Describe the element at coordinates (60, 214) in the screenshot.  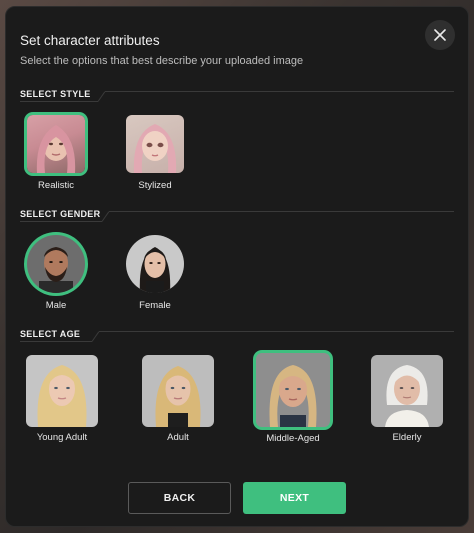
I see `section-label-gender: SELECT GENDER` at that location.